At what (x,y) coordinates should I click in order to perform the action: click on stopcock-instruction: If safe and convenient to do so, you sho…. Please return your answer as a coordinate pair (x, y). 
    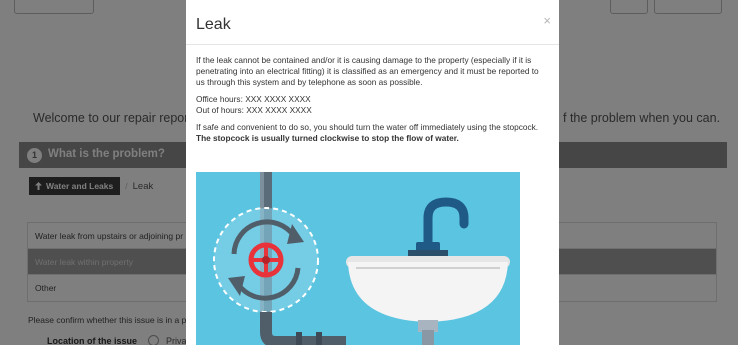
    Looking at the image, I should click on (367, 127).